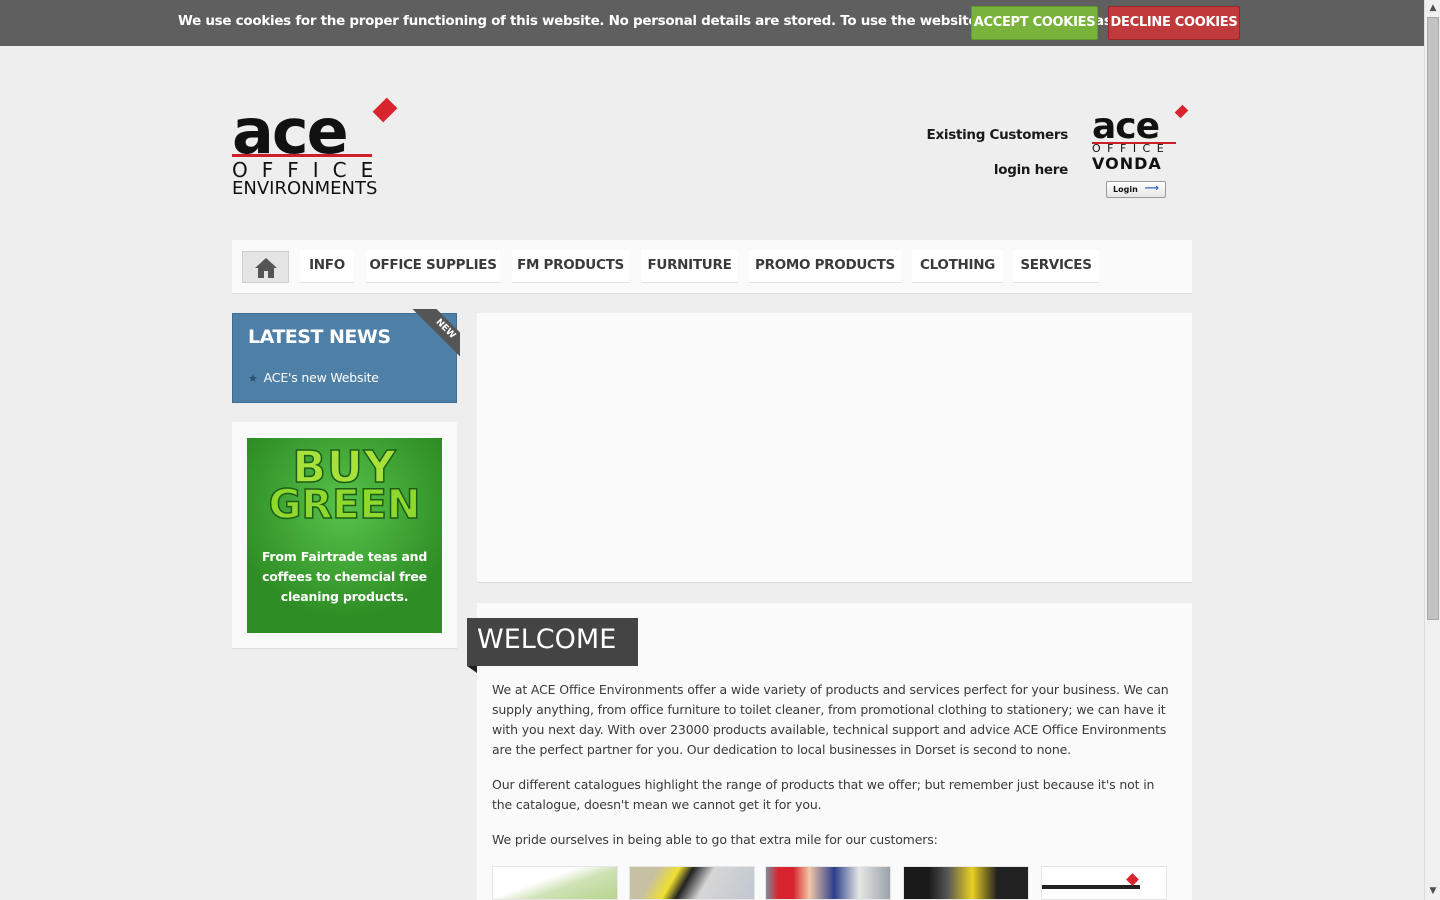 The height and width of the screenshot is (900, 1440). I want to click on logo-diamond-icon, so click(385, 110).